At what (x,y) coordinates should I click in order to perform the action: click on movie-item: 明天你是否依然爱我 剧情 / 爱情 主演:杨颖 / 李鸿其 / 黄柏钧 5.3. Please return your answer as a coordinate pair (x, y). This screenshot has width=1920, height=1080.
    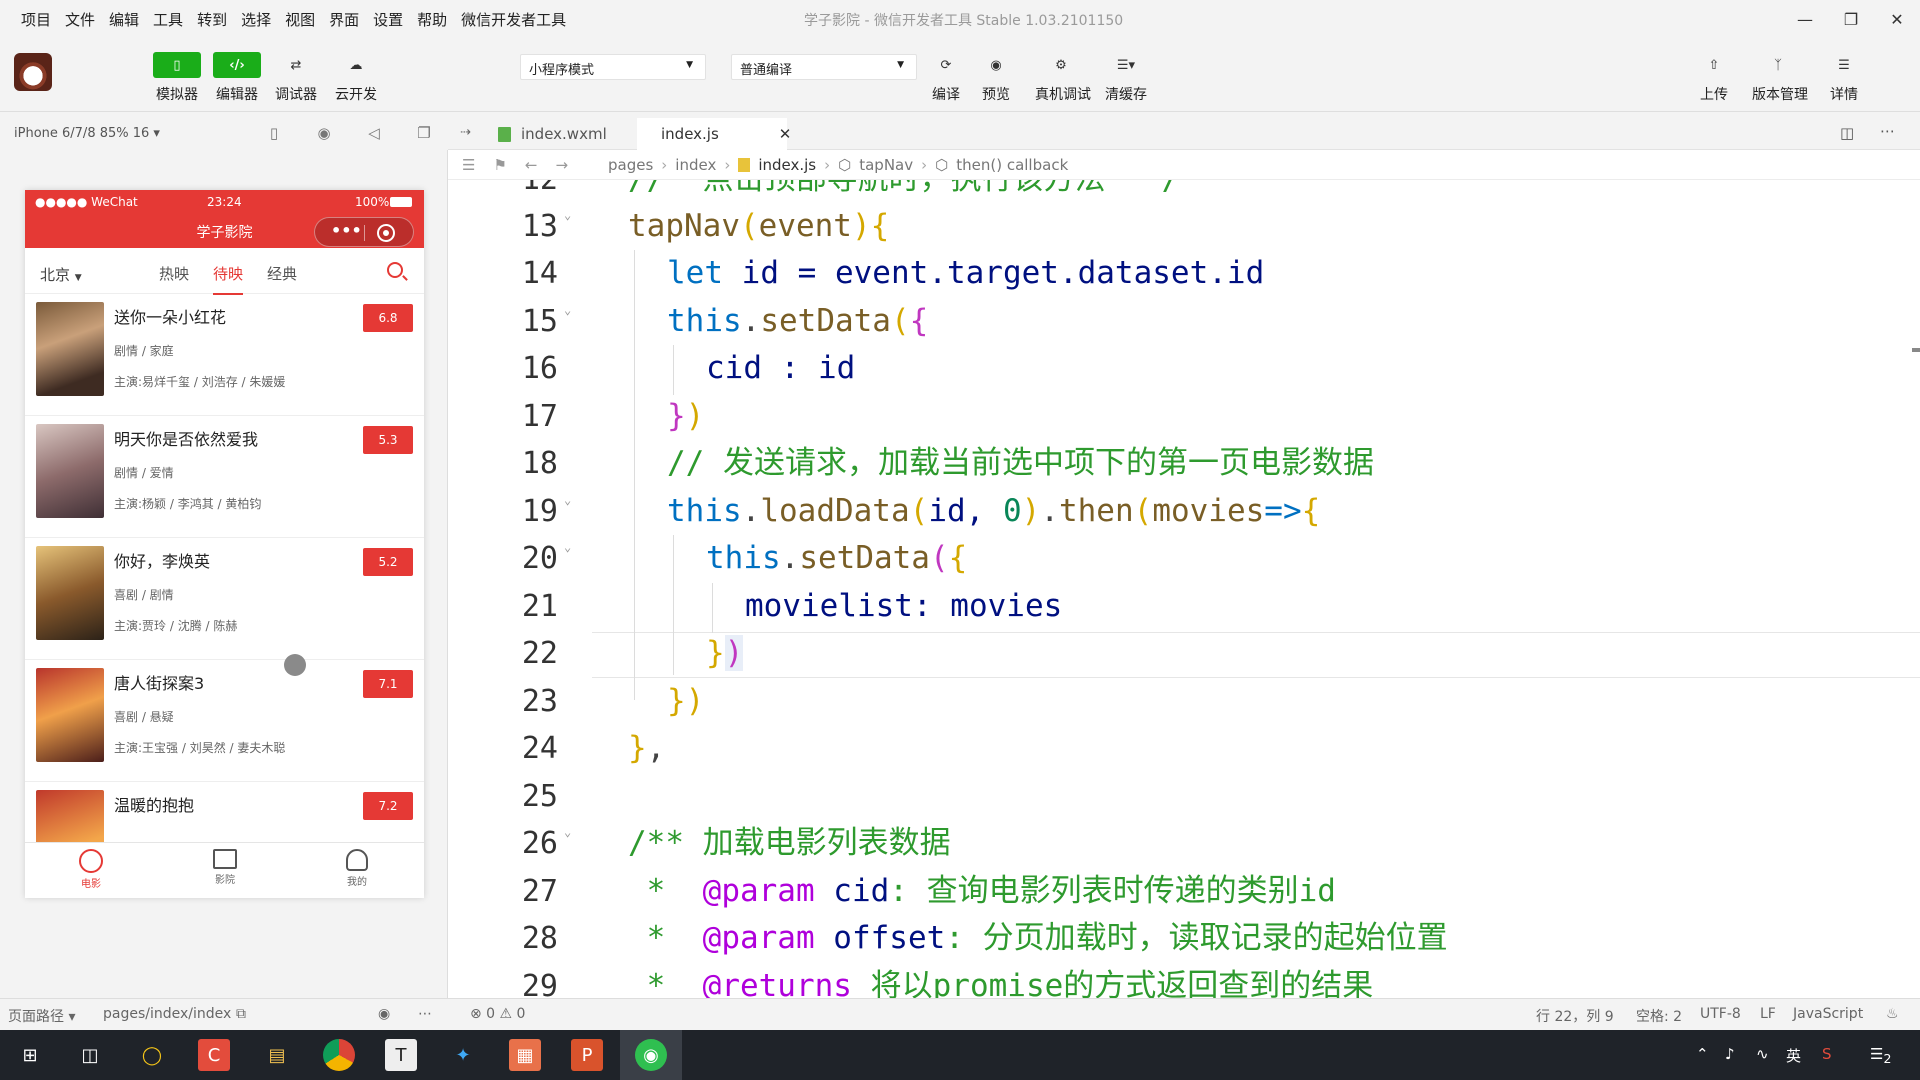
    Looking at the image, I should click on (224, 477).